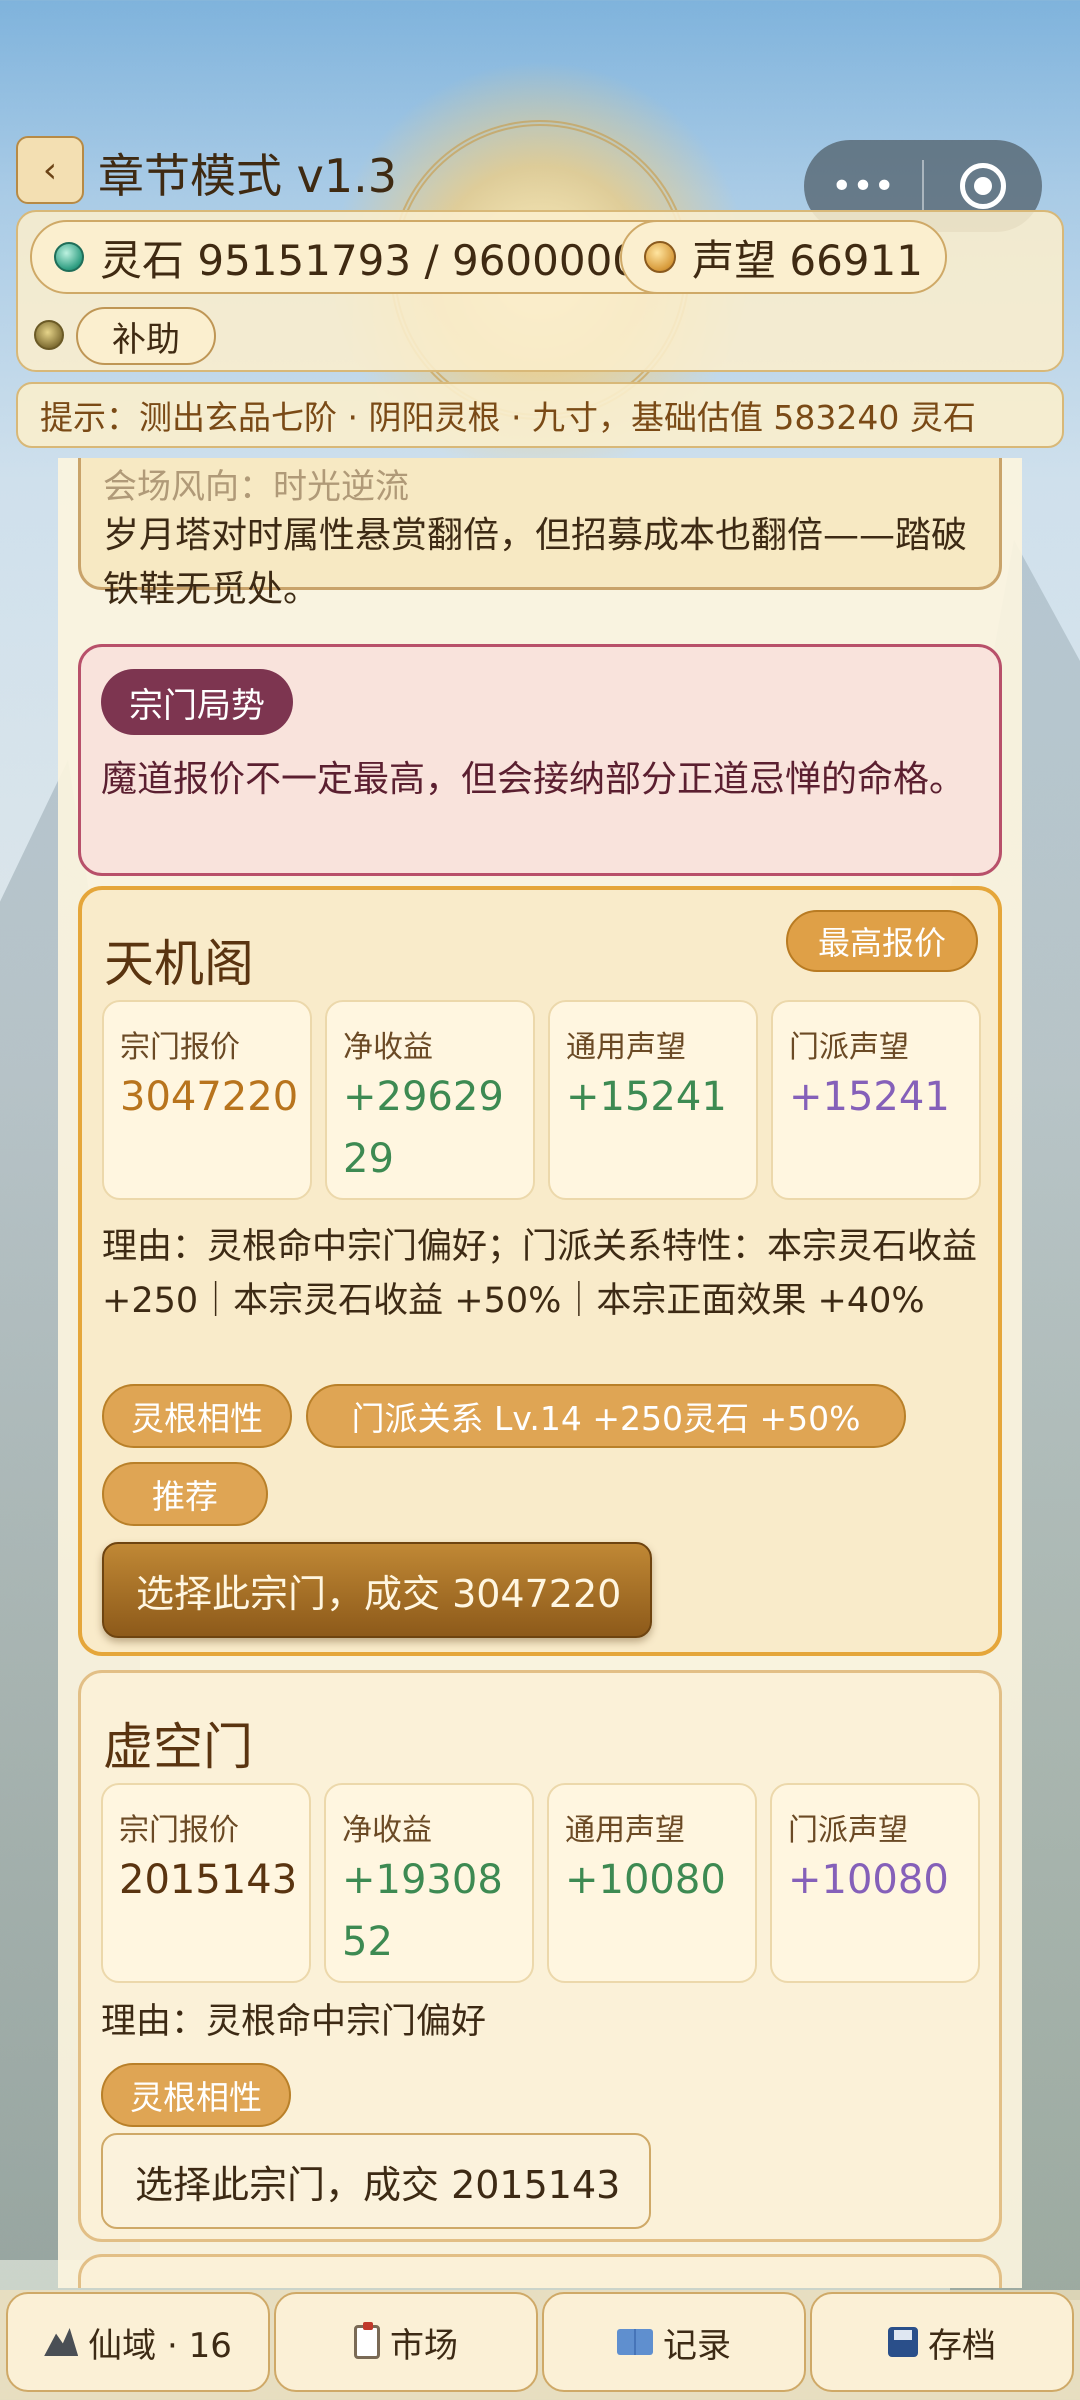 Image resolution: width=1080 pixels, height=2400 pixels. I want to click on stat-sect-reputation: 门派声望 +10080, so click(875, 1883).